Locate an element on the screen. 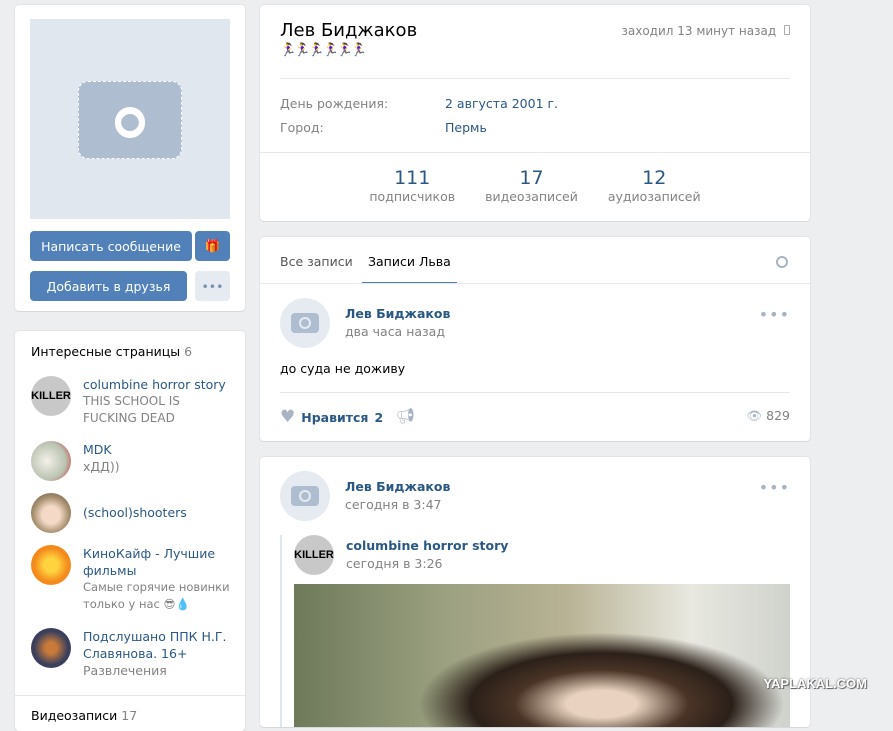 This screenshot has height=731, width=893. post-time: сегодня в 3:47 is located at coordinates (393, 504).